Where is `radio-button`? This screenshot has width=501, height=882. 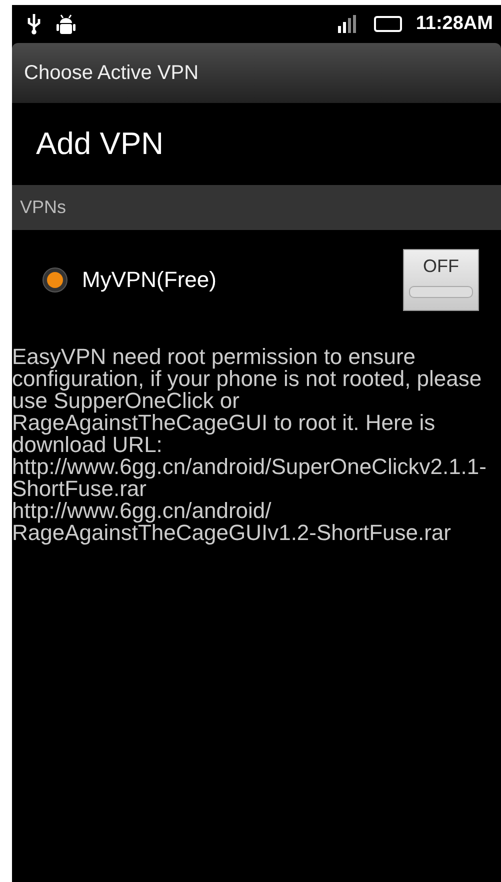
radio-button is located at coordinates (55, 280).